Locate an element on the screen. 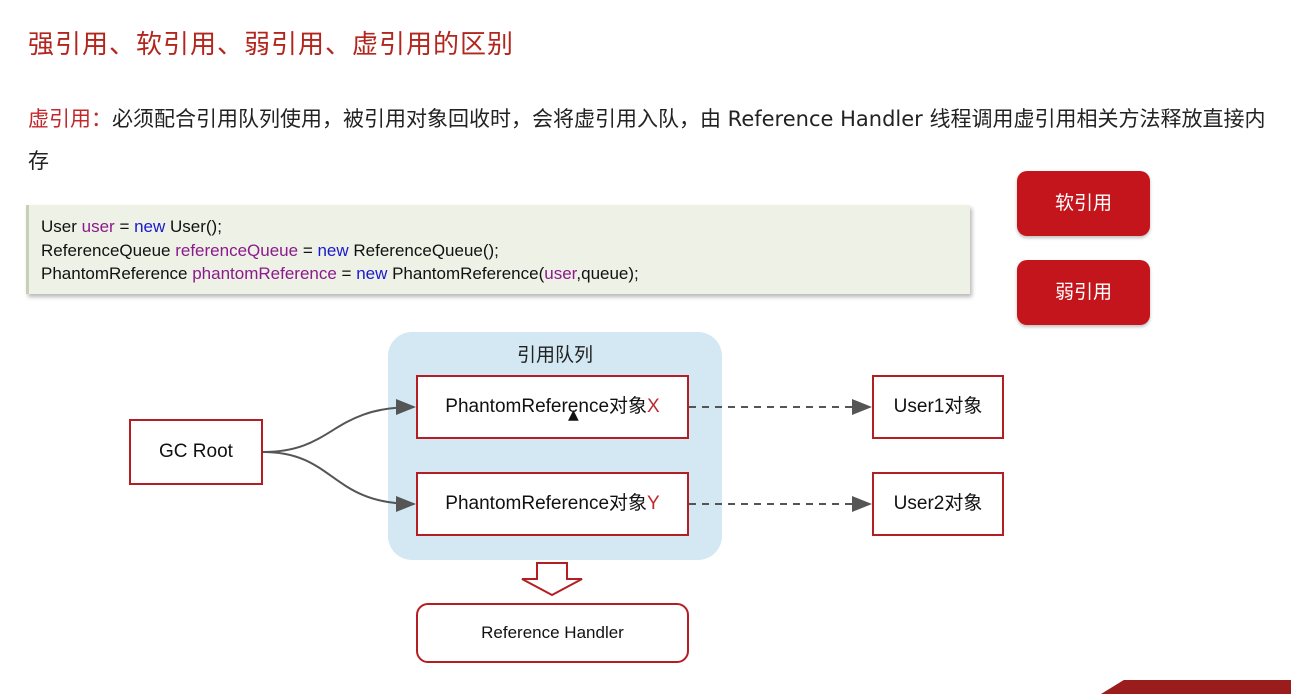 This screenshot has height=694, width=1291. phantom-reference-x-node: PhantomReference对象X is located at coordinates (552, 407).